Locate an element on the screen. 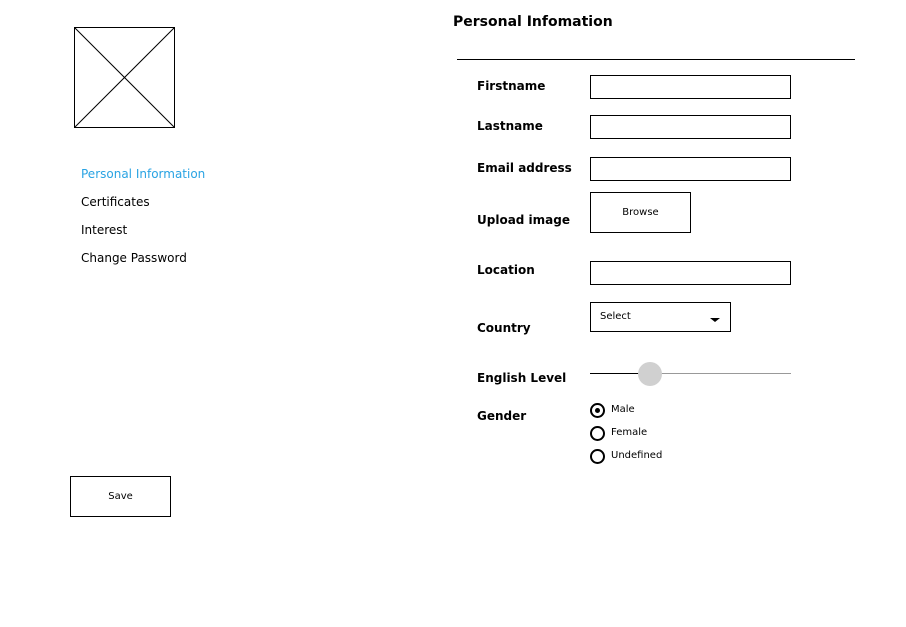  english-level-slider is located at coordinates (690, 374).